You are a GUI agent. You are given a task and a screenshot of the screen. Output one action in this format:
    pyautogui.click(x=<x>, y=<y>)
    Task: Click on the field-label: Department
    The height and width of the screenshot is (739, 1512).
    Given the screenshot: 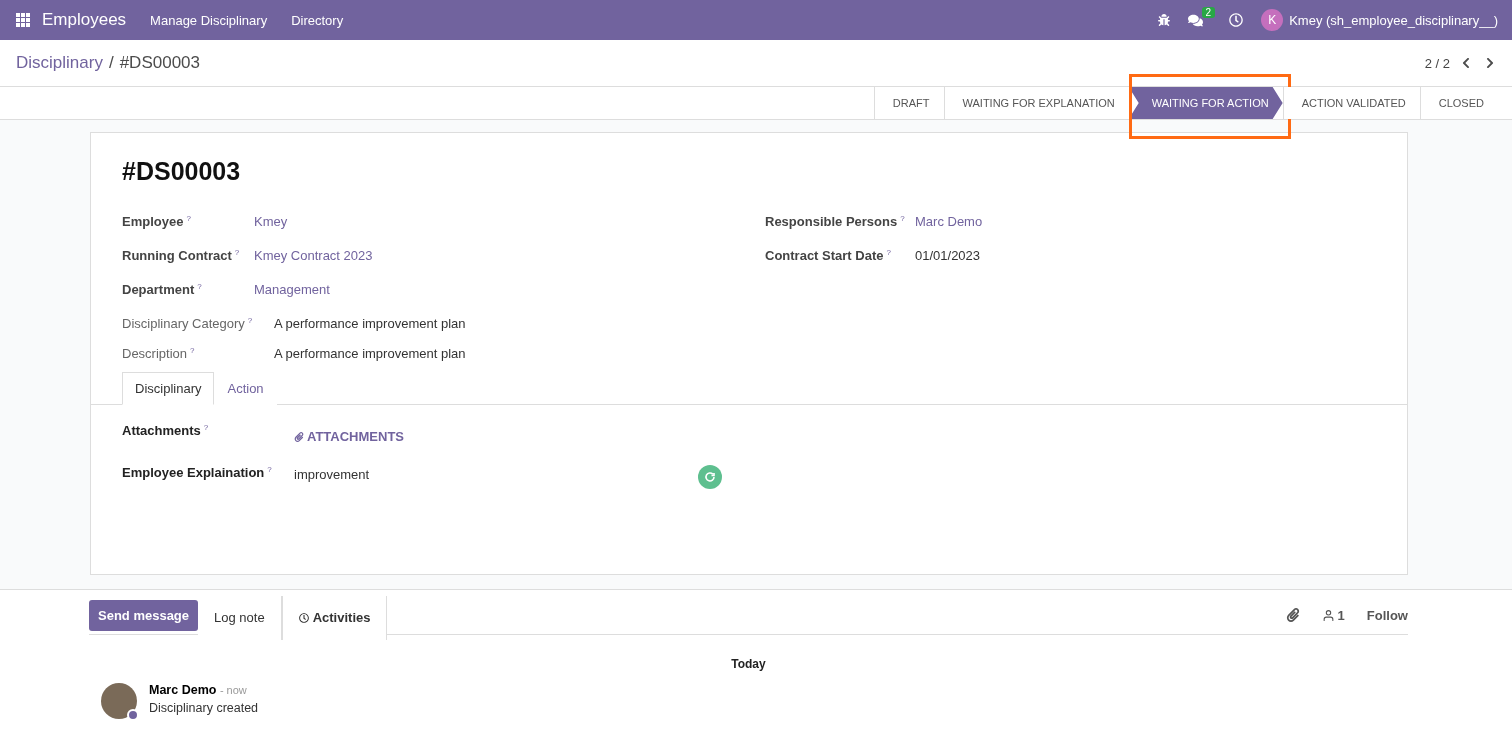 What is the action you would take?
    pyautogui.click(x=158, y=290)
    